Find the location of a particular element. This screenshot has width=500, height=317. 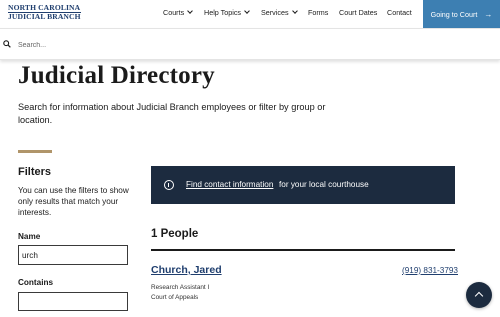

nav-item-help-topics: Help Topics is located at coordinates (227, 12).